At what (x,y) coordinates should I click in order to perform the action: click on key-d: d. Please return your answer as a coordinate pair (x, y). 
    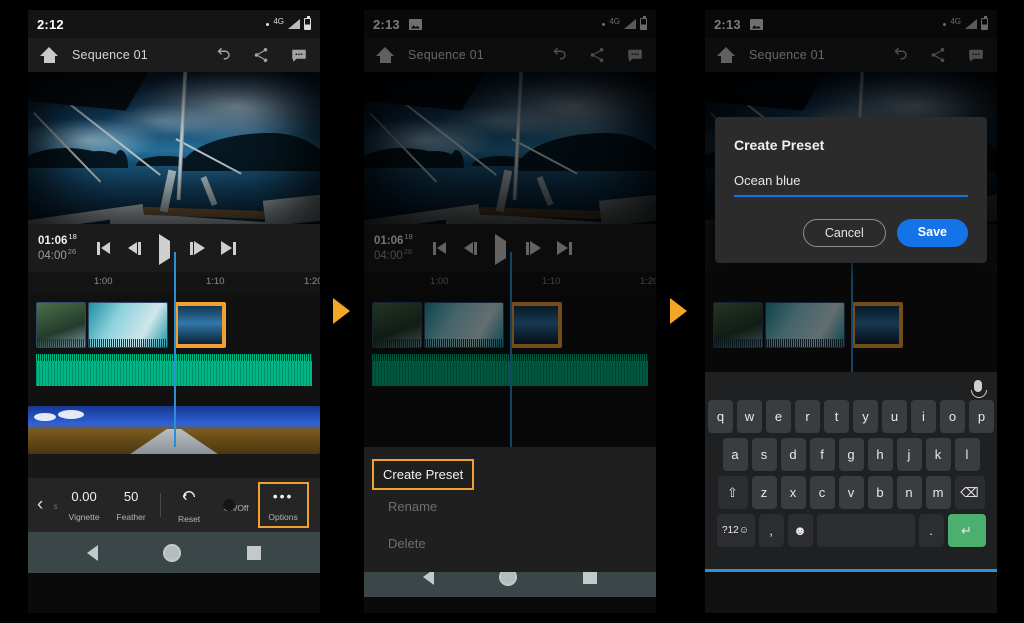
    Looking at the image, I should click on (793, 454).